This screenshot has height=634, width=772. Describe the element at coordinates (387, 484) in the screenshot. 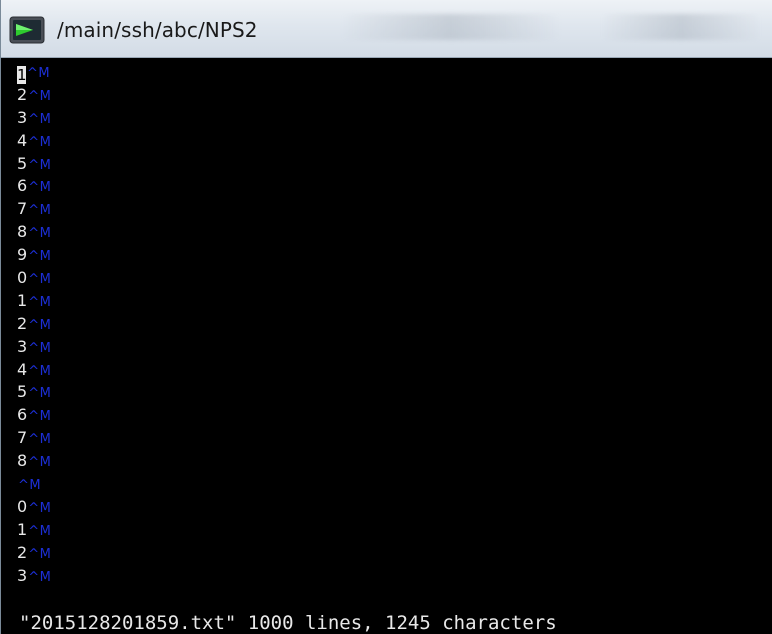

I see `terminal-line: ^M` at that location.